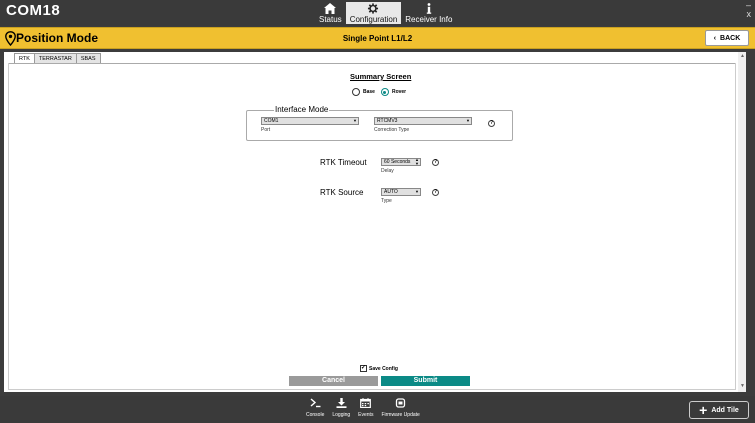 Image resolution: width=755 pixels, height=423 pixels. I want to click on nav-status: Status, so click(330, 13).